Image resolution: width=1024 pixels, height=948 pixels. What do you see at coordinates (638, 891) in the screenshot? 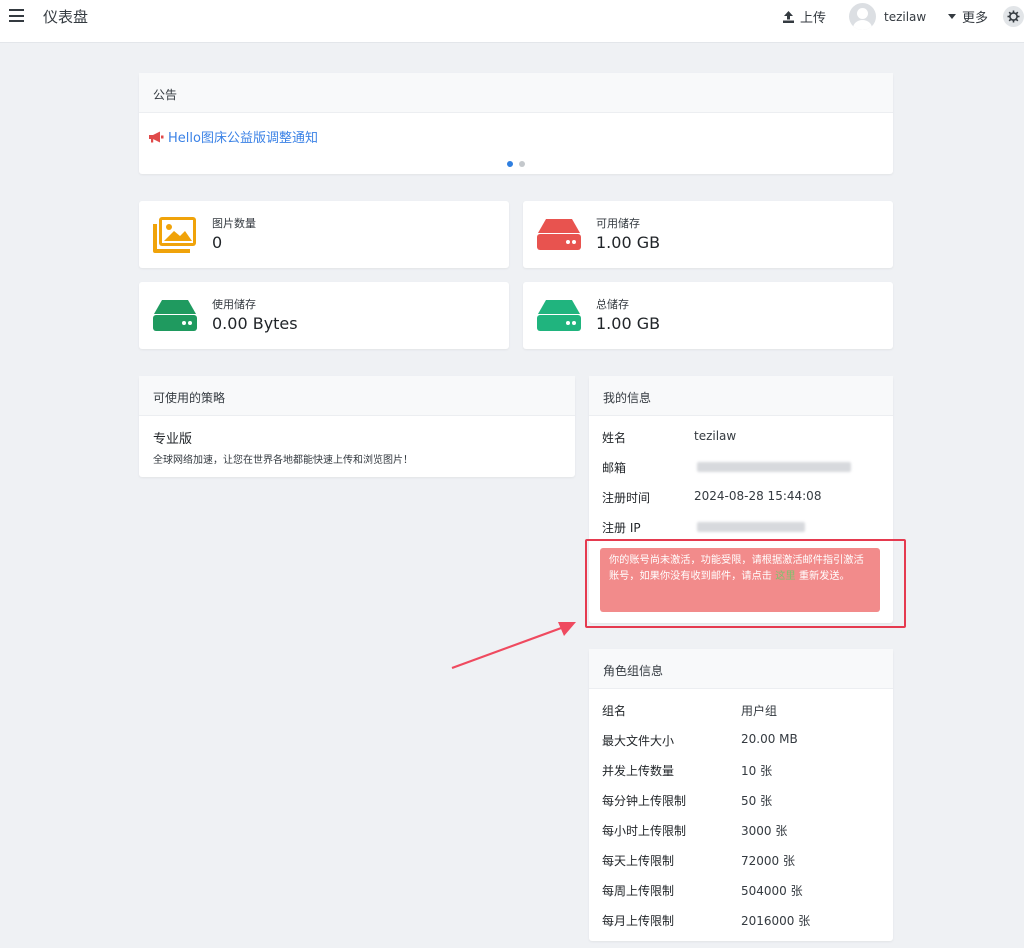
I see `role-label-per-week: 每周上传限制` at bounding box center [638, 891].